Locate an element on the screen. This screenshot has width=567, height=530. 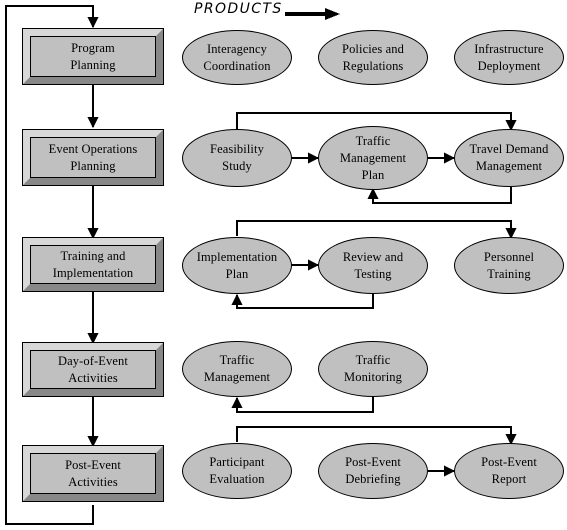
product-label: Travel Demand Management is located at coordinates (509, 157).